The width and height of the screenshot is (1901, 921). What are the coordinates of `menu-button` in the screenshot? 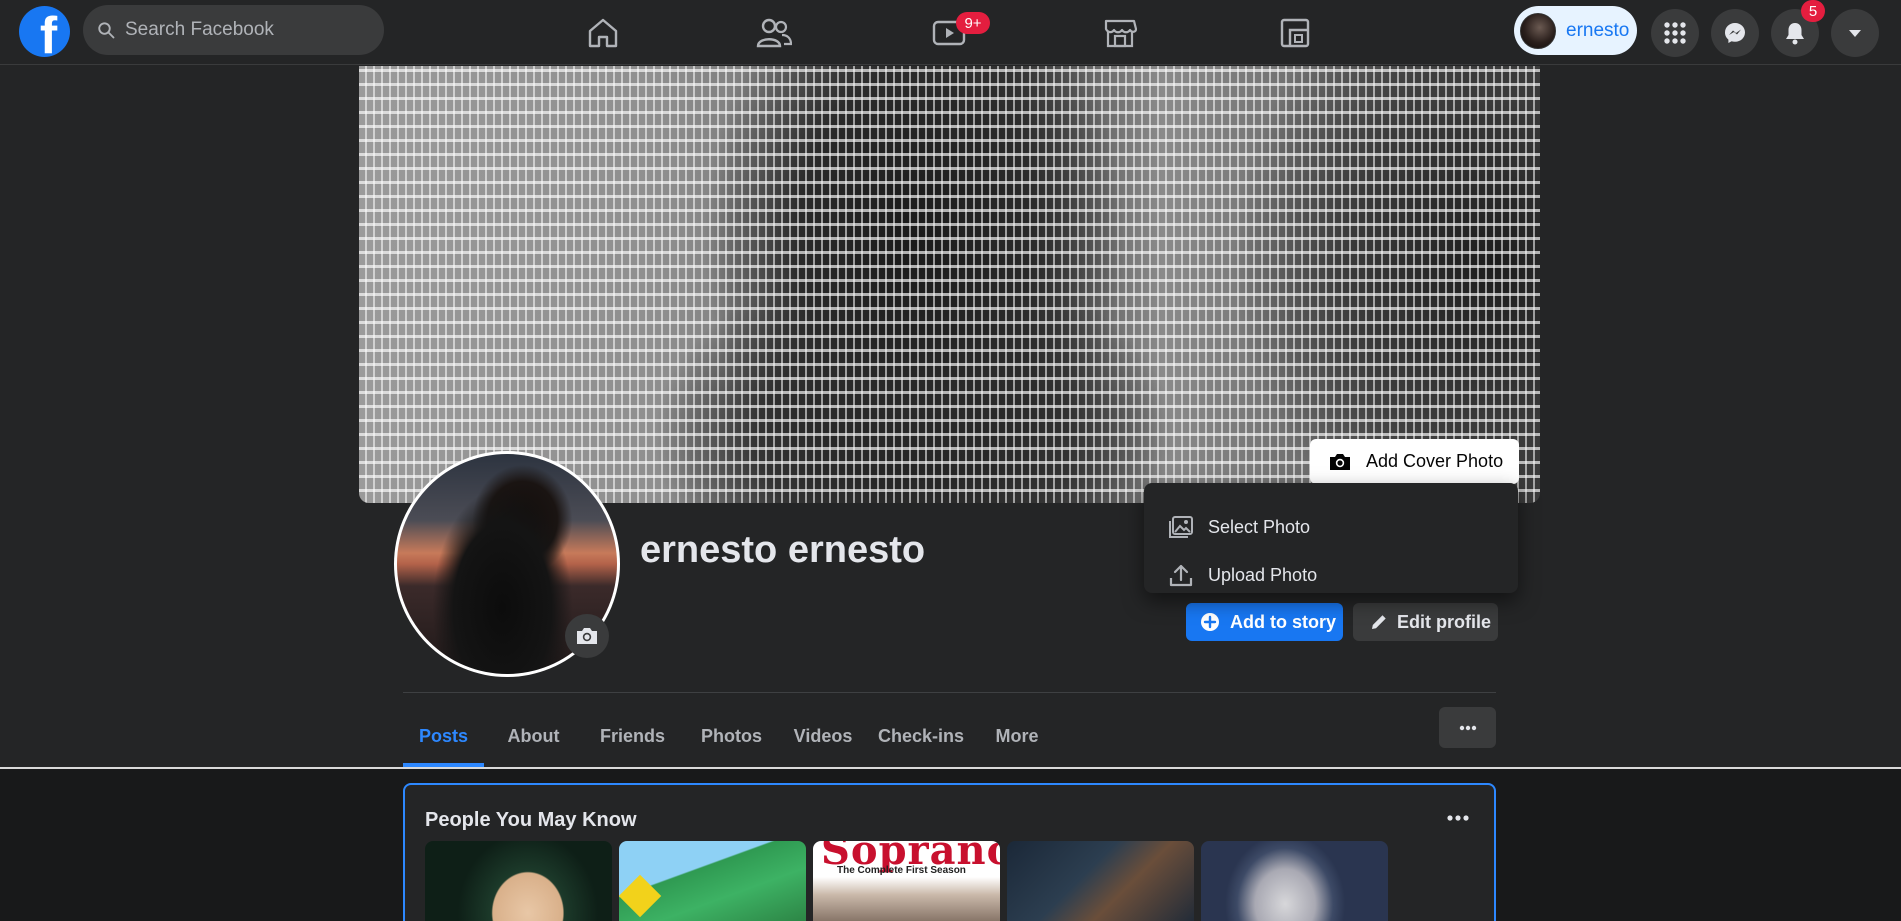 It's located at (1675, 33).